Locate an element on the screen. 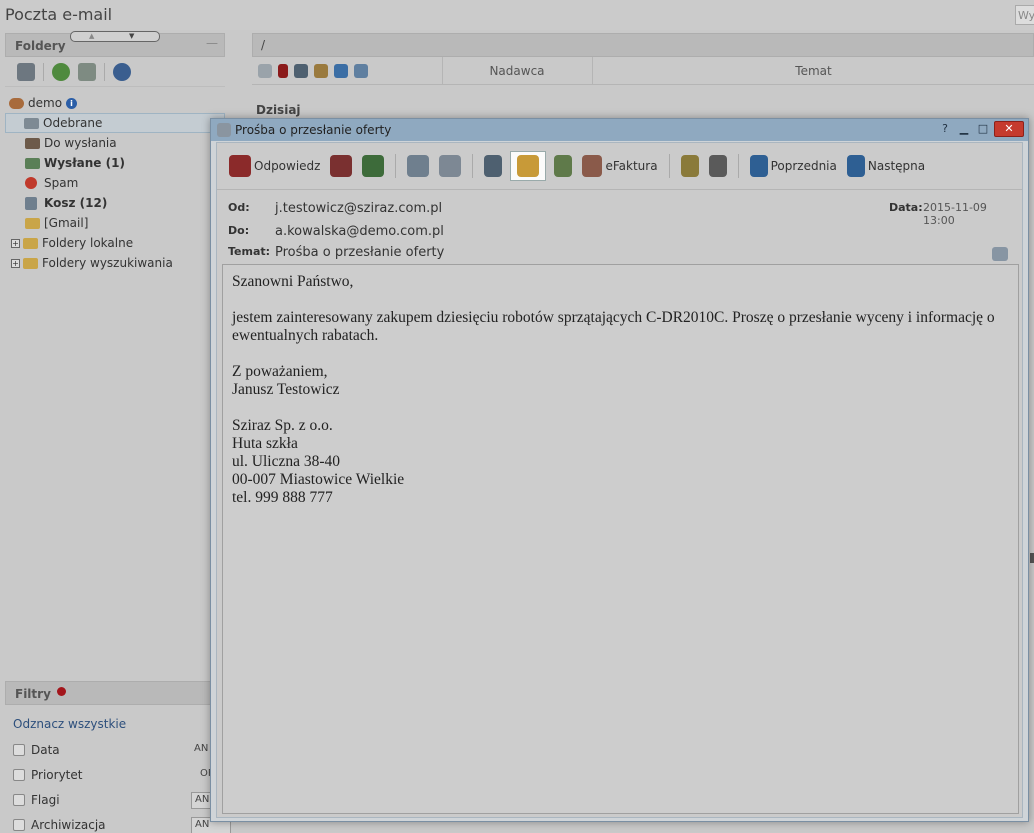  arrow-down-icon: ▼ is located at coordinates (131, 36).